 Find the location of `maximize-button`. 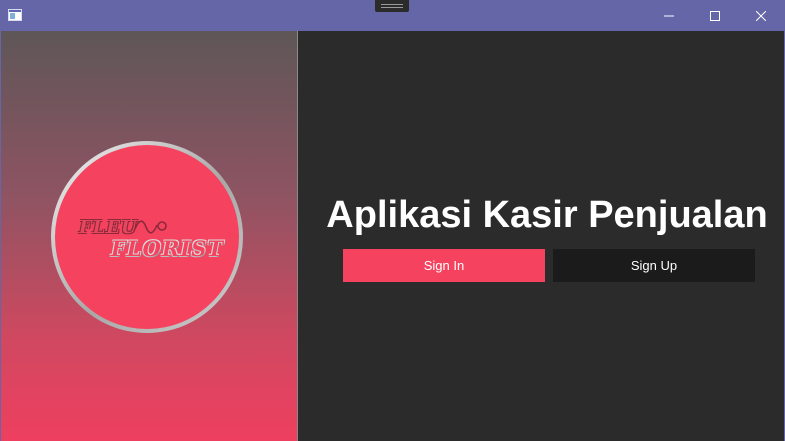

maximize-button is located at coordinates (715, 15).